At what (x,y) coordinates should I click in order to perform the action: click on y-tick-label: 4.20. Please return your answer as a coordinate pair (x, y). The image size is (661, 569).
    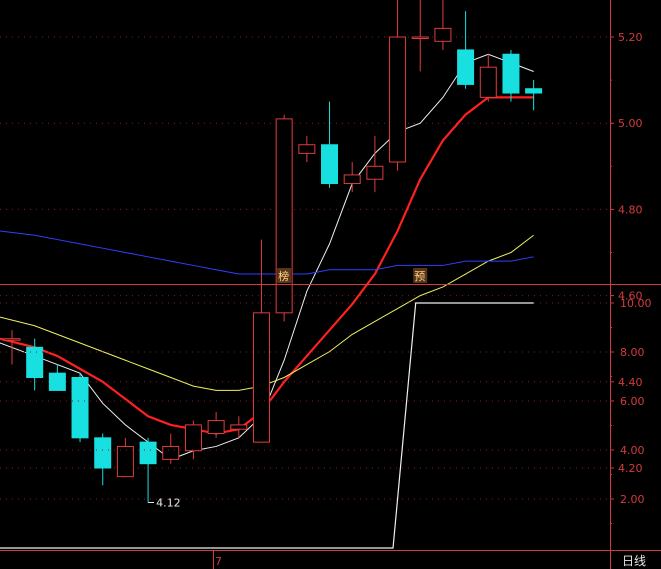
    Looking at the image, I should click on (630, 468).